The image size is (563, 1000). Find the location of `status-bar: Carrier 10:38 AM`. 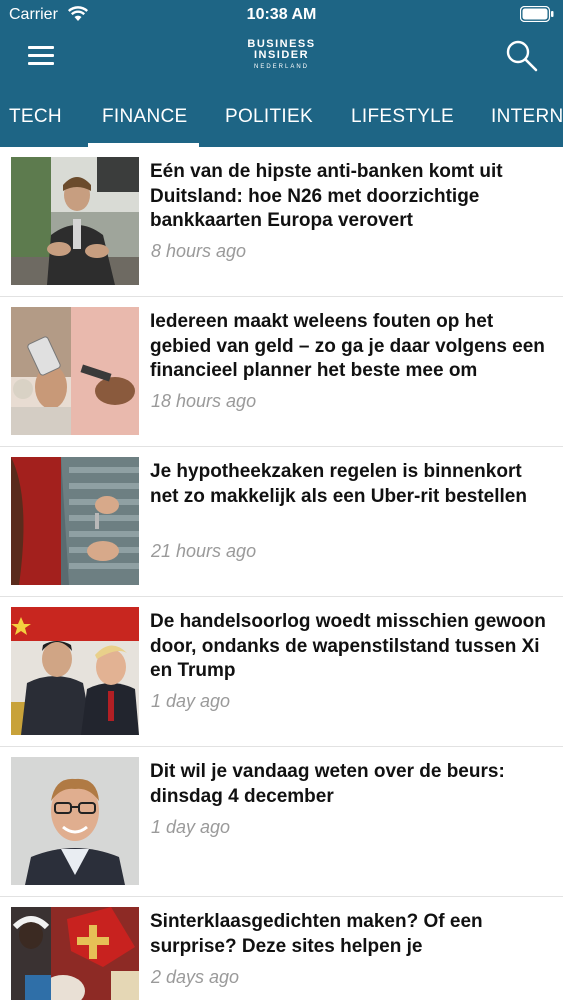

status-bar: Carrier 10:38 AM is located at coordinates (281, 15).